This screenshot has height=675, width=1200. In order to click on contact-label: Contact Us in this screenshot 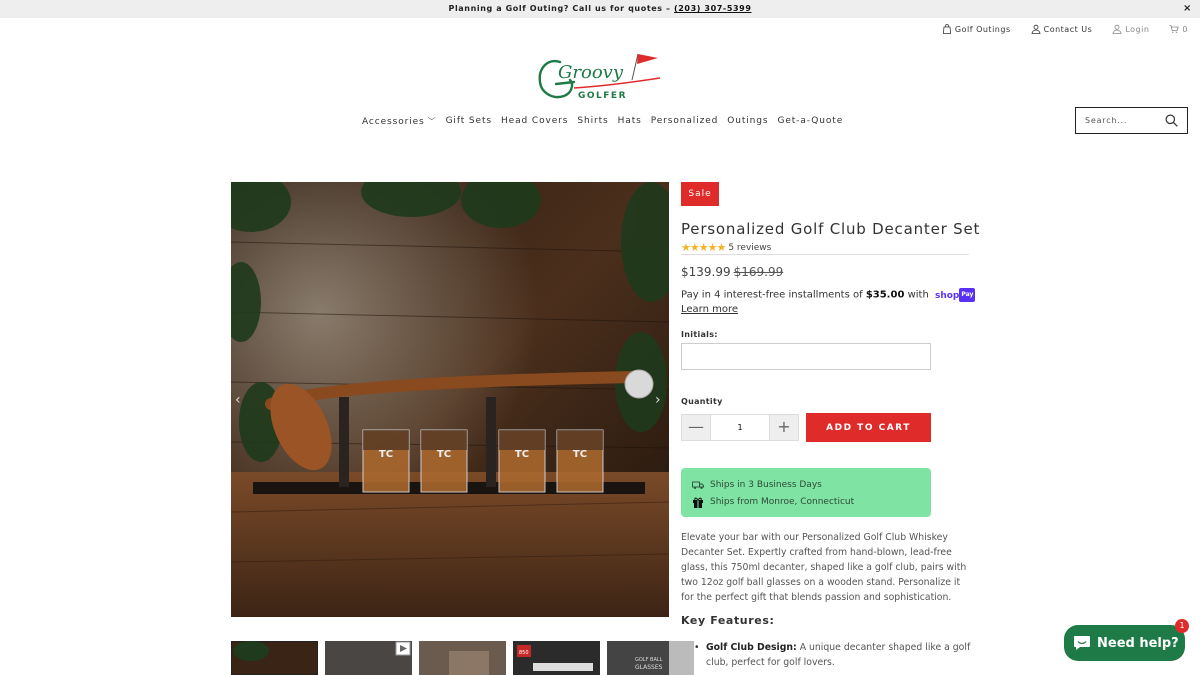, I will do `click(1068, 29)`.